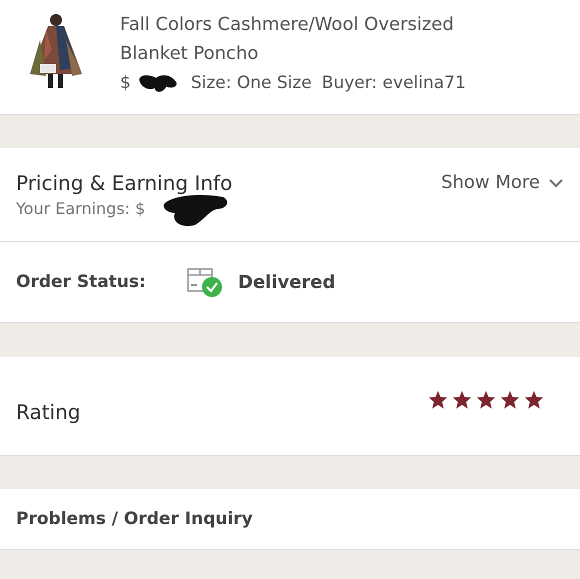 Image resolution: width=580 pixels, height=579 pixels. Describe the element at coordinates (124, 183) in the screenshot. I see `section-title: Pricing & Earning Info` at that location.